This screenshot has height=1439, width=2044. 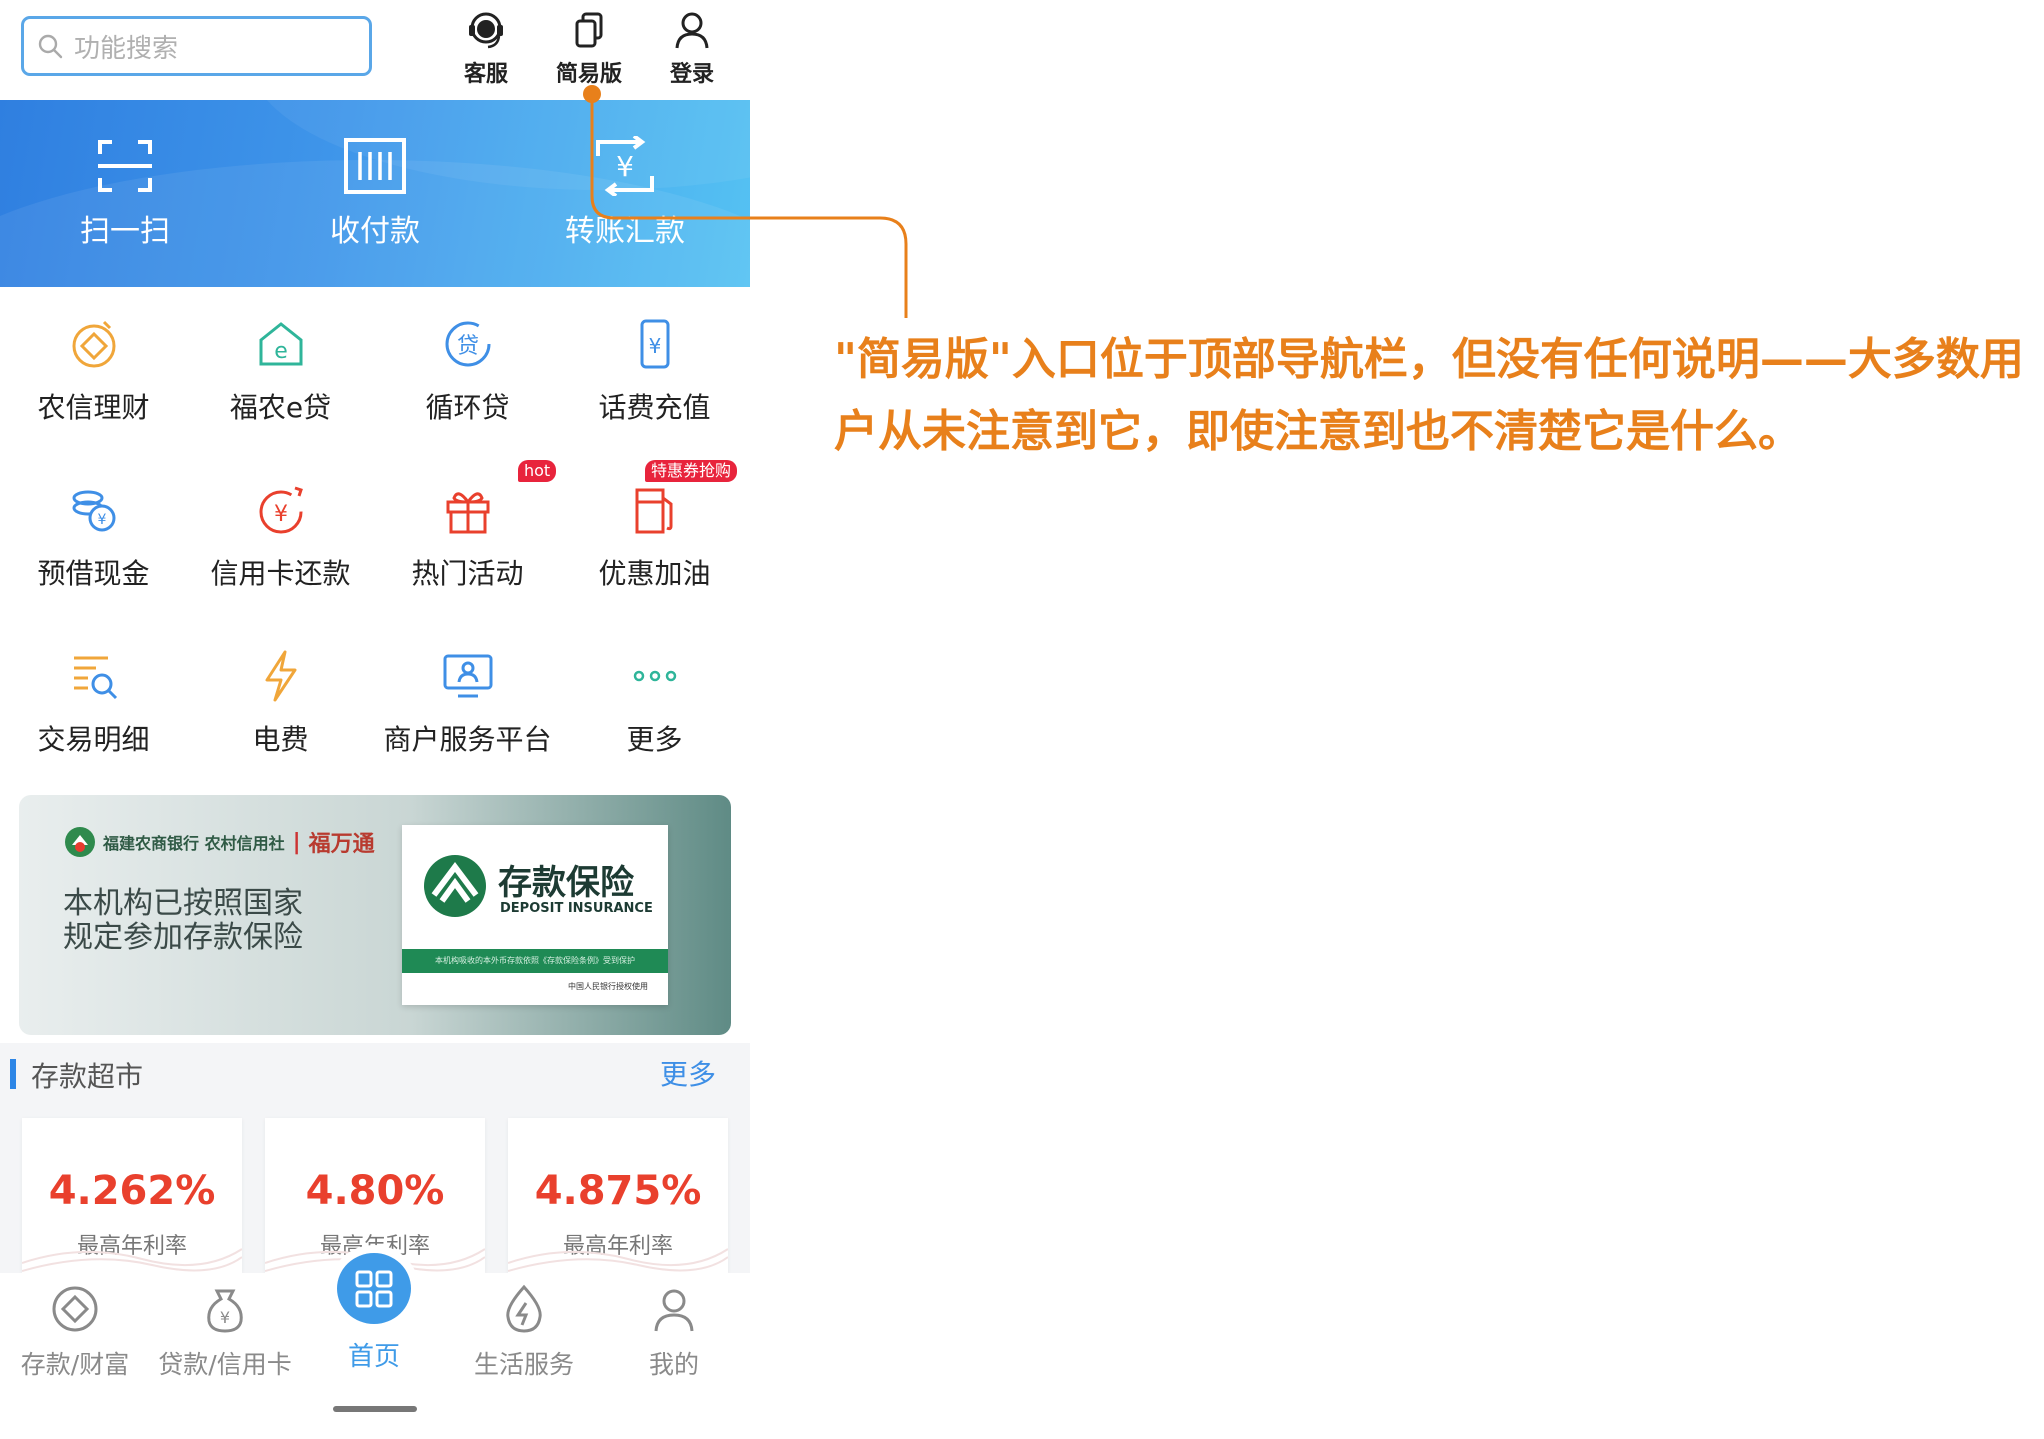 What do you see at coordinates (745, 201) in the screenshot?
I see `annotation-connector` at bounding box center [745, 201].